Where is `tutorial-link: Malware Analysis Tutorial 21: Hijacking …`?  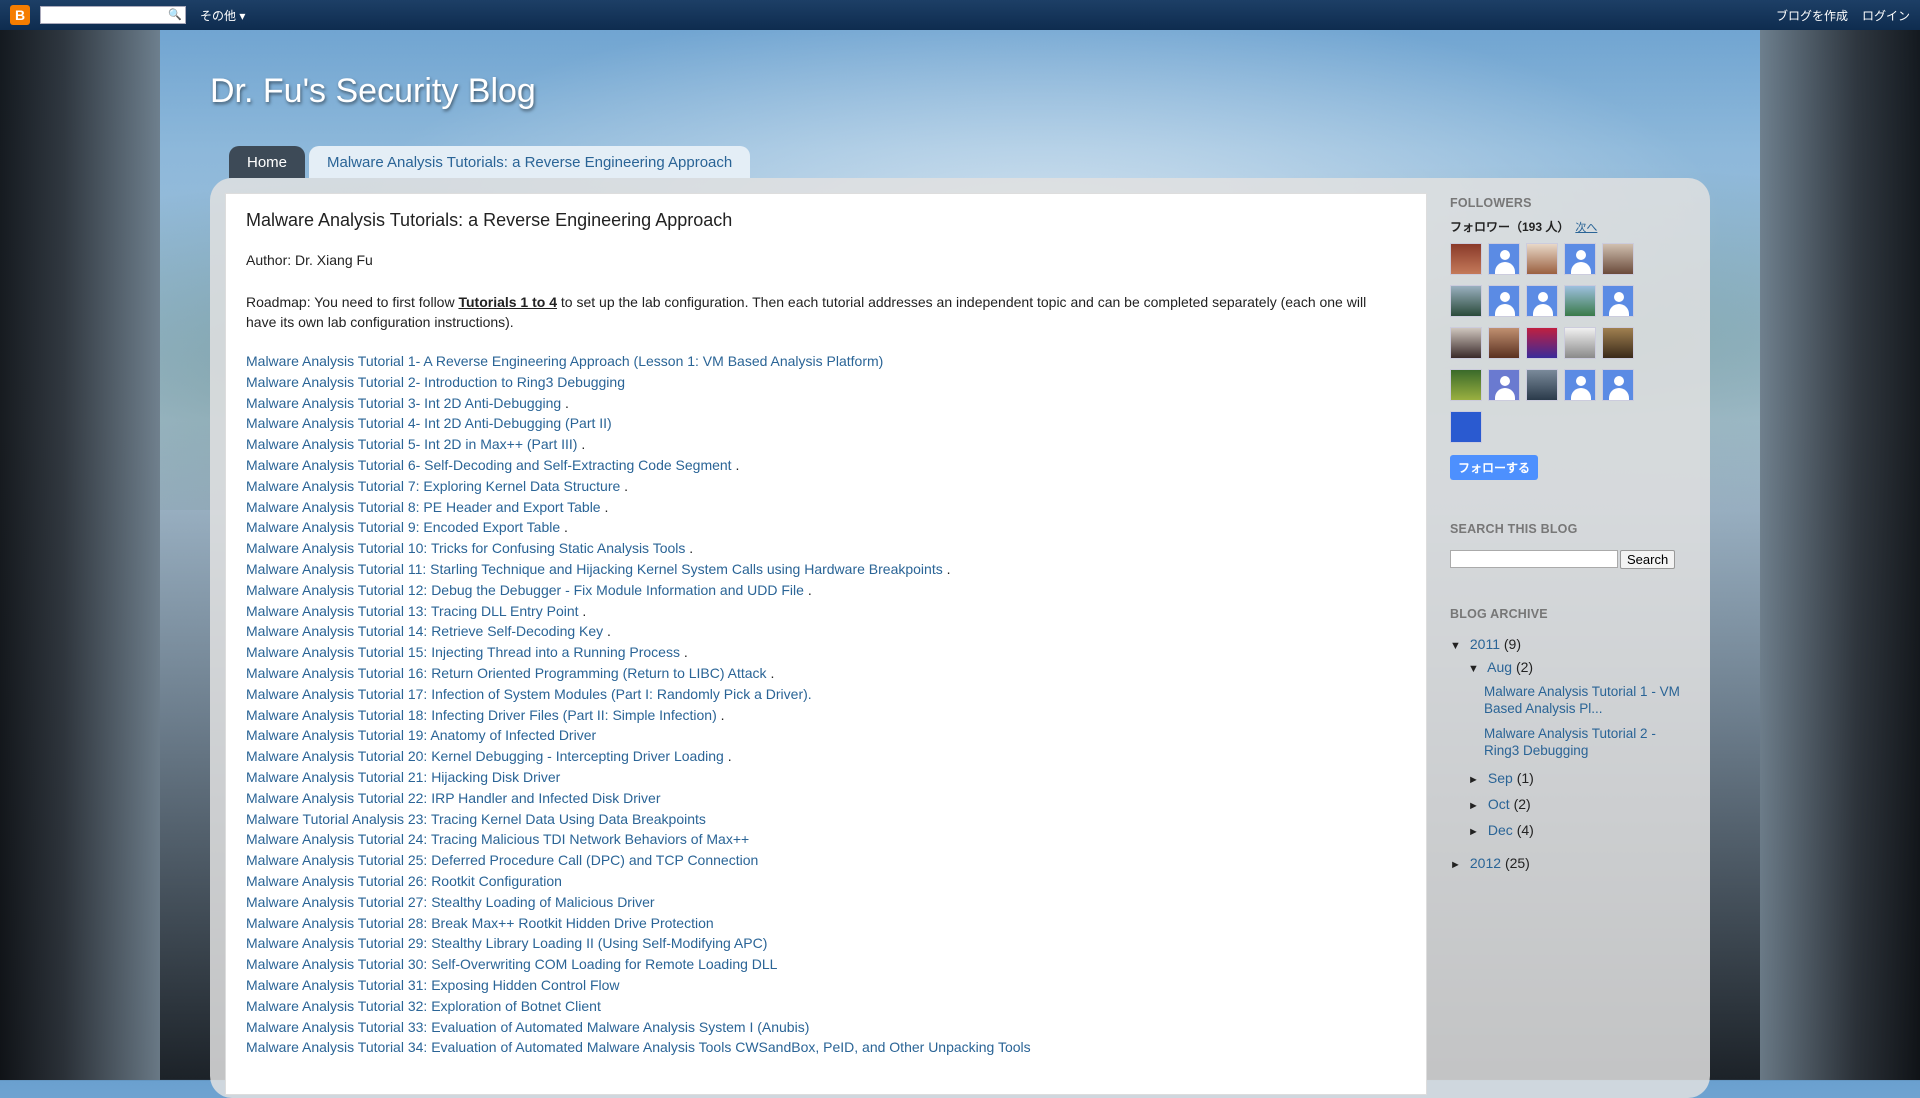 tutorial-link: Malware Analysis Tutorial 21: Hijacking … is located at coordinates (403, 777).